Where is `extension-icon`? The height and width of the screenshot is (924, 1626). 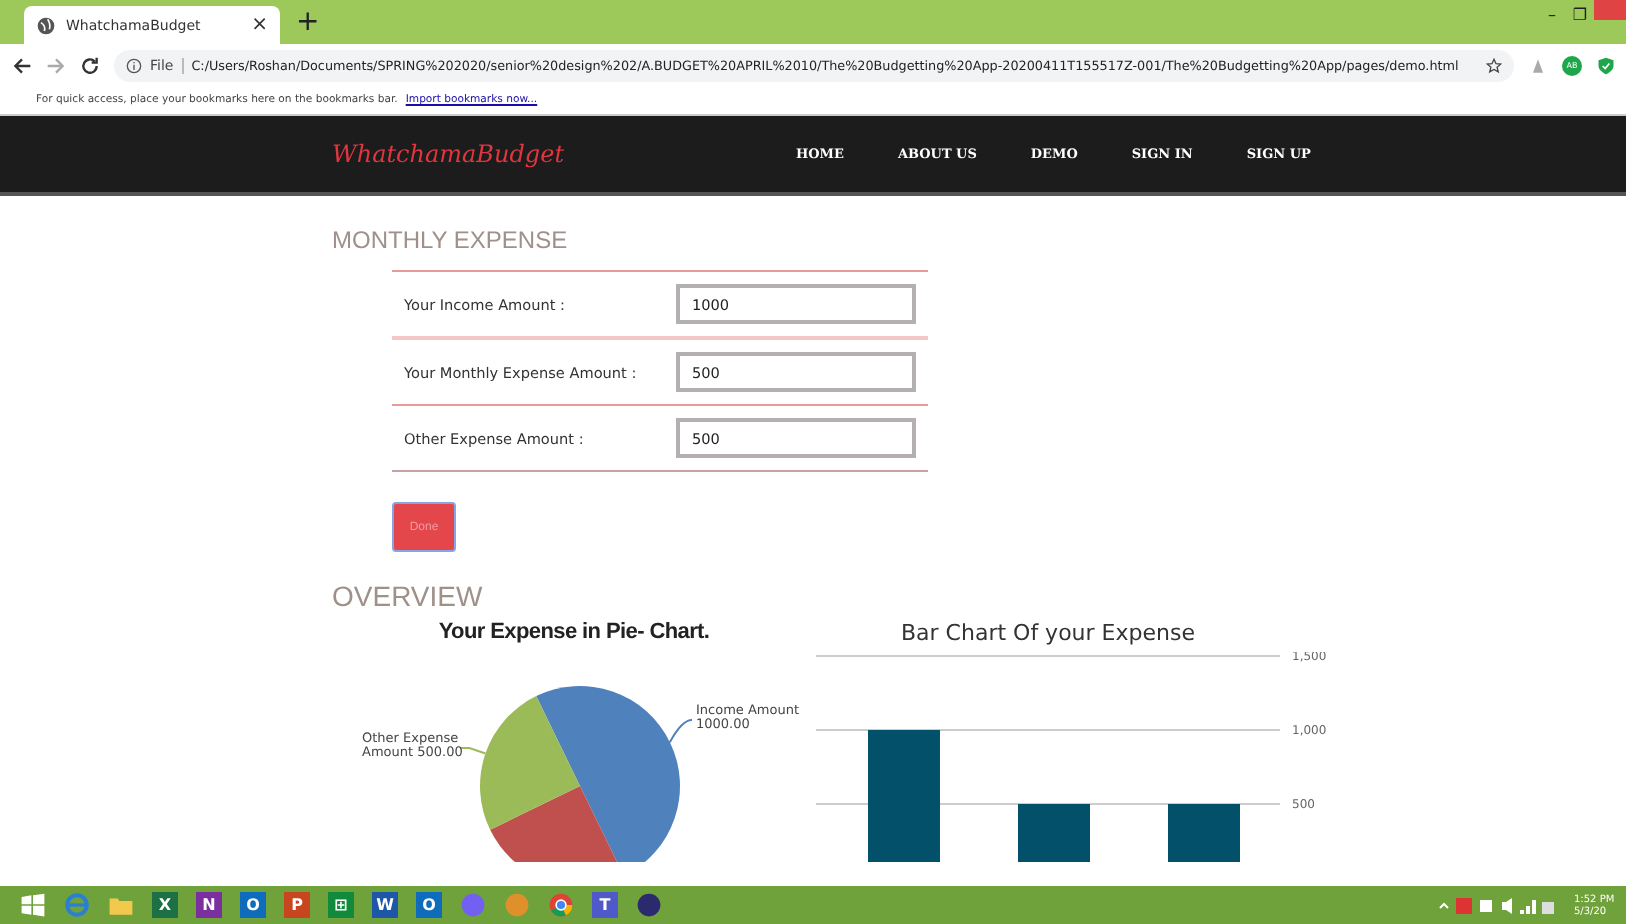 extension-icon is located at coordinates (1538, 65).